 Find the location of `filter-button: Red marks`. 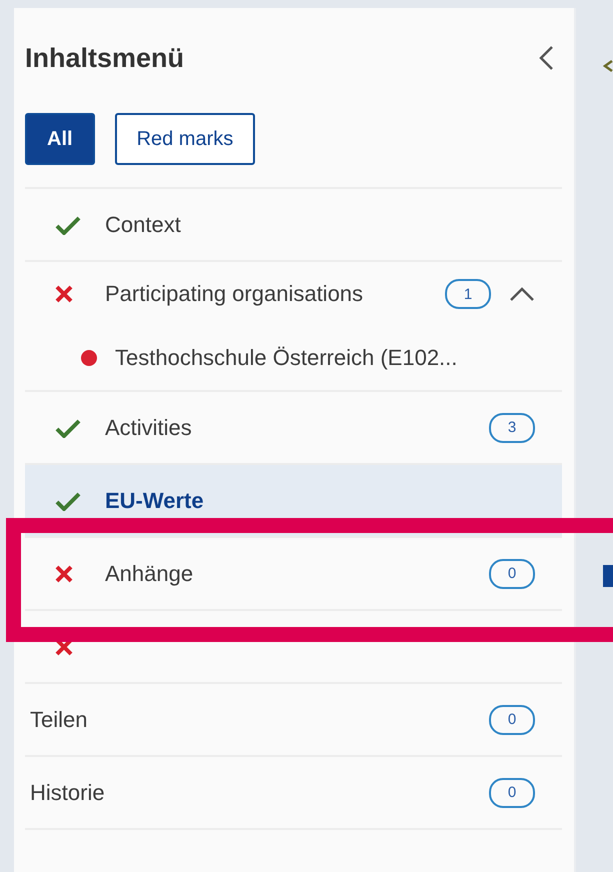

filter-button: Red marks is located at coordinates (185, 139).